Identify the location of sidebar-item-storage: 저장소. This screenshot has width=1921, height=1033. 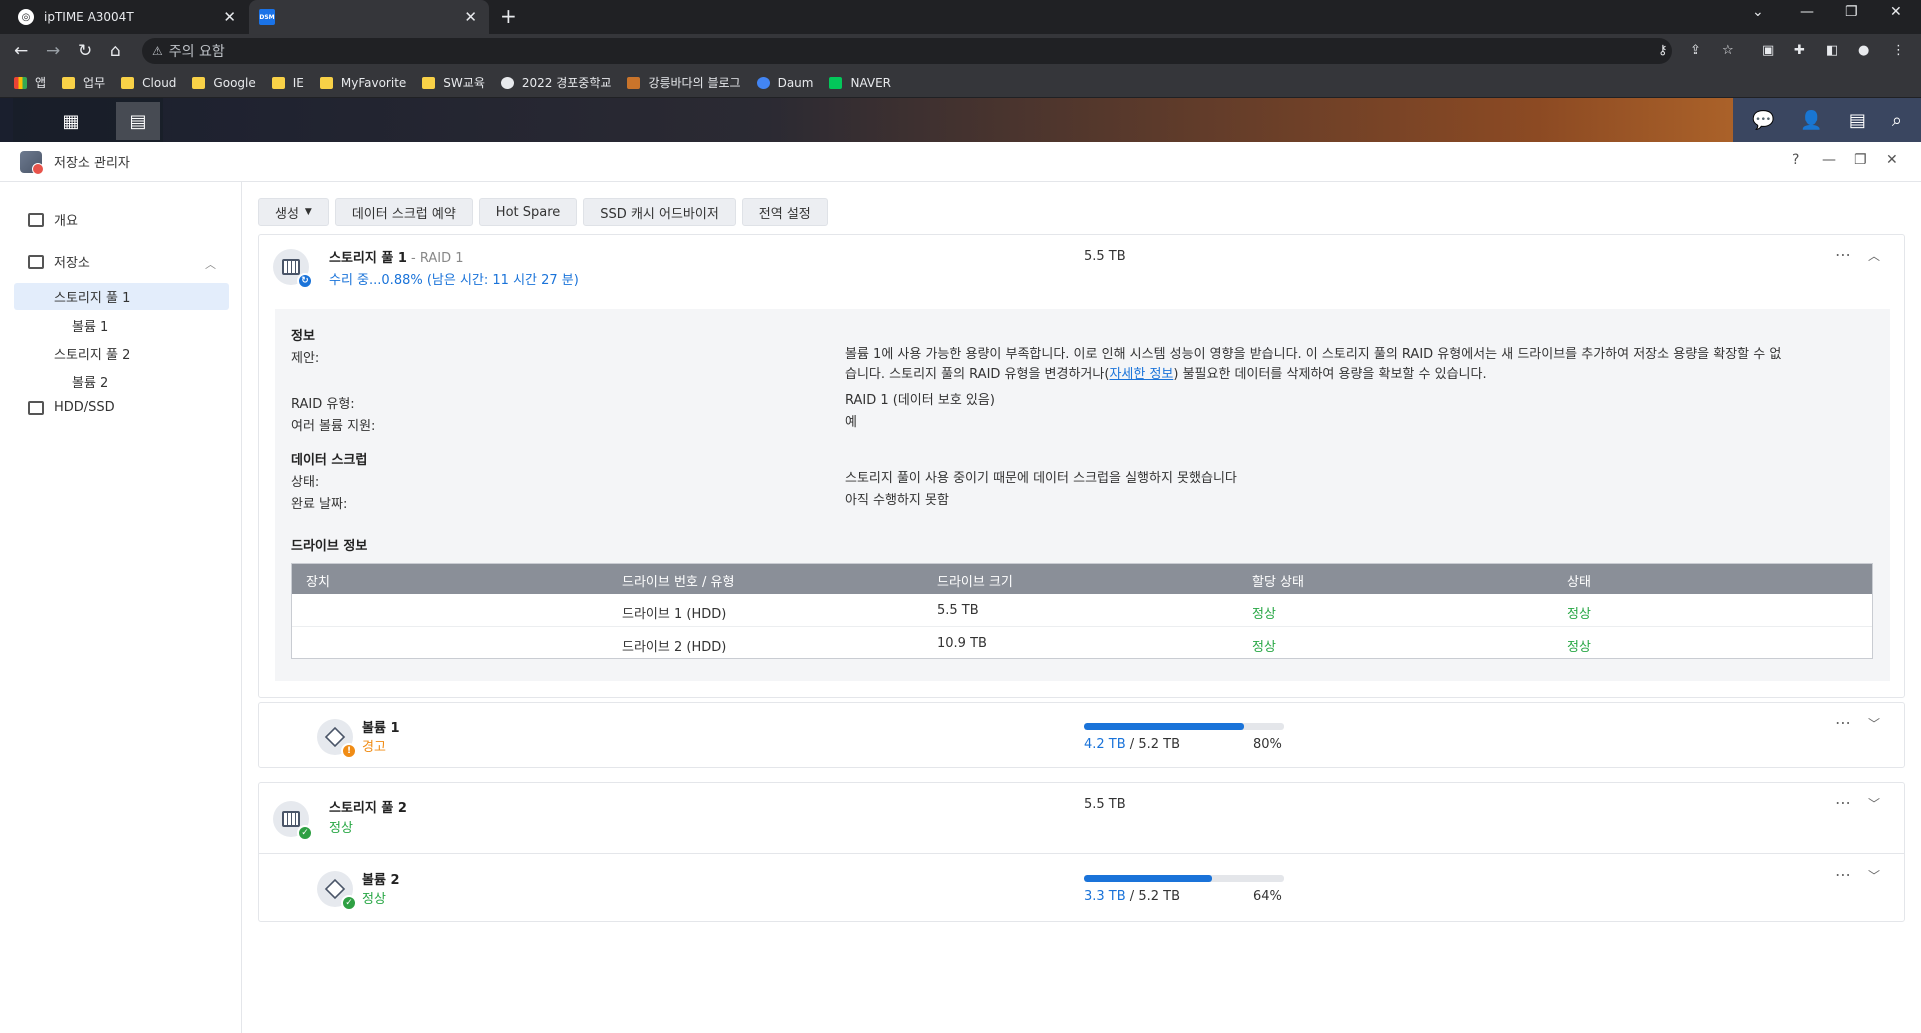
(59, 261).